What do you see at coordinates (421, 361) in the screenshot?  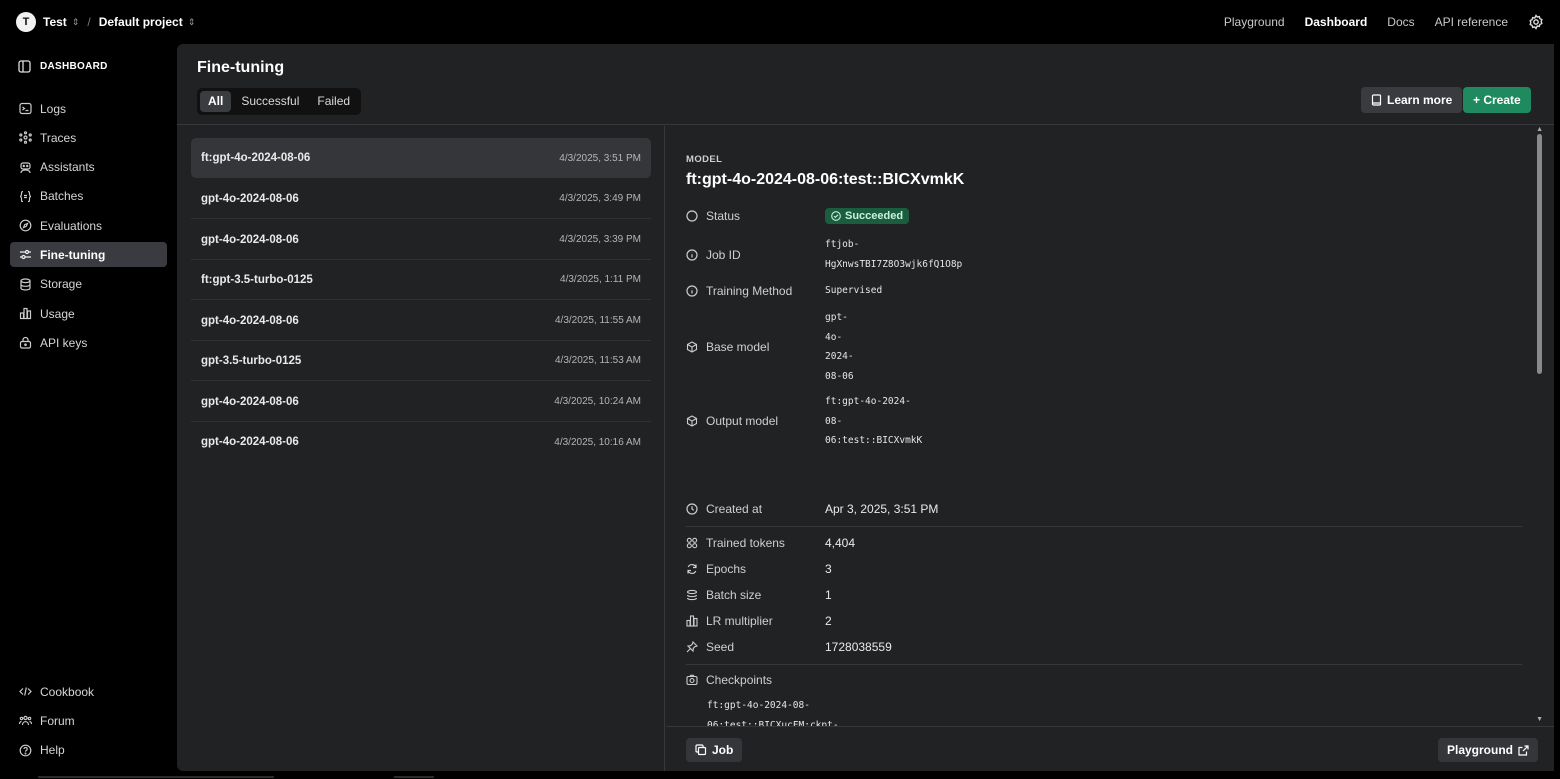 I see `job-row: gpt-3.5-turbo-0125 4/3/2025, 11:53 AM` at bounding box center [421, 361].